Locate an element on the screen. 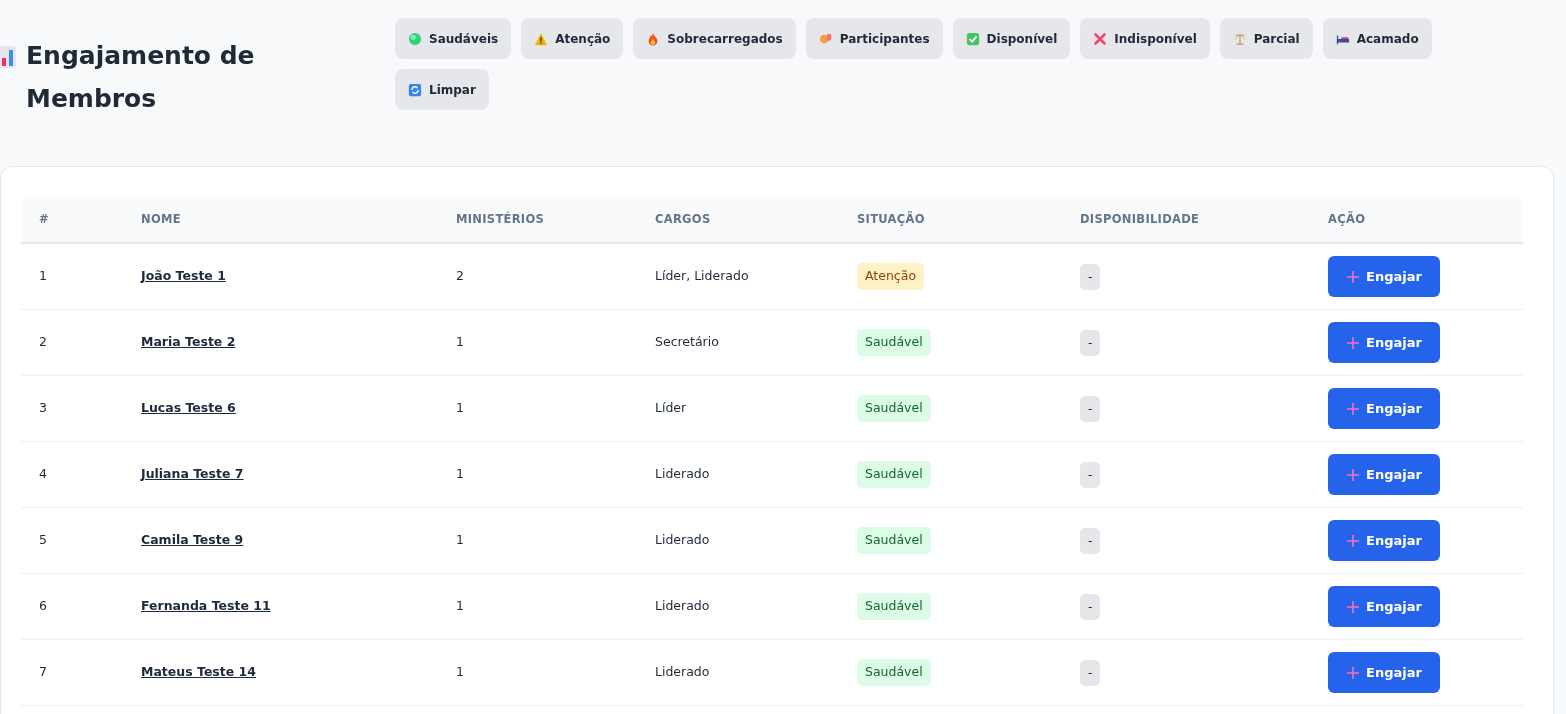 Image resolution: width=1566 pixels, height=714 pixels. member-name-link: Mateus Teste 14 is located at coordinates (198, 672).